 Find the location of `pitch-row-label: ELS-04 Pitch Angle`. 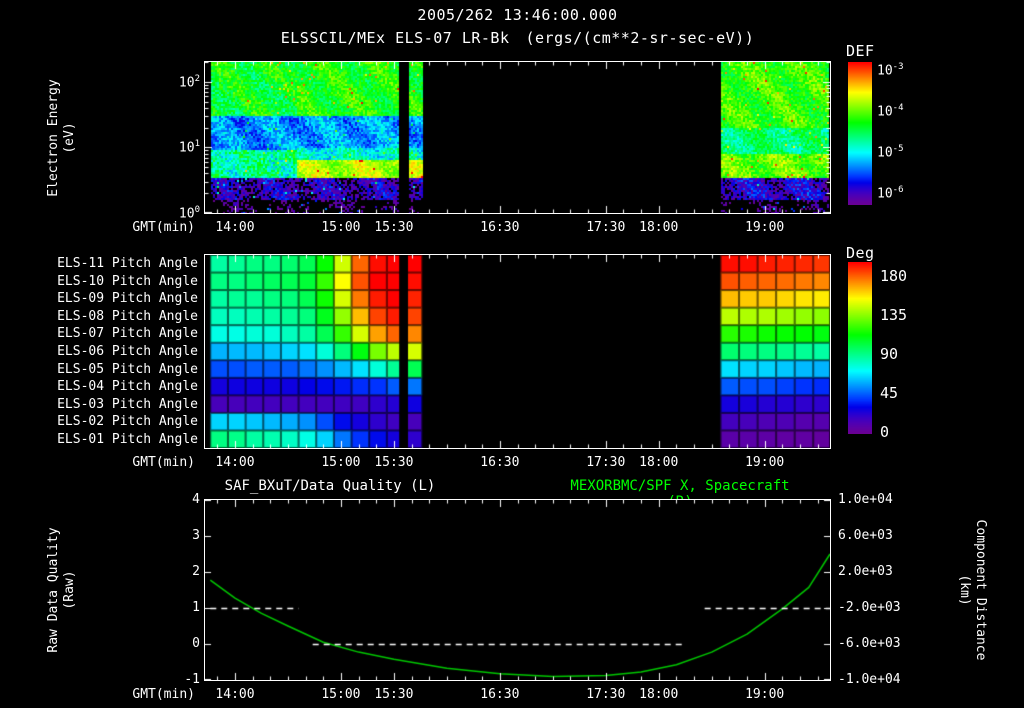

pitch-row-label: ELS-04 Pitch Angle is located at coordinates (127, 387).